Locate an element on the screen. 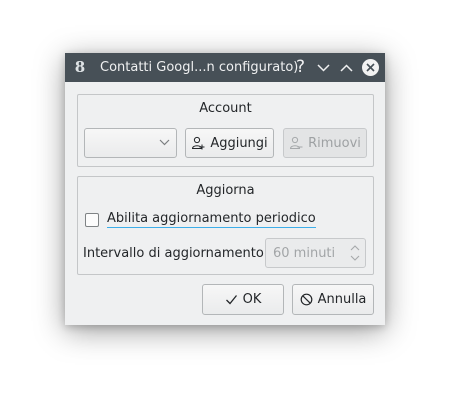 This screenshot has width=450, height=403. cancel-button: Annulla is located at coordinates (333, 299).